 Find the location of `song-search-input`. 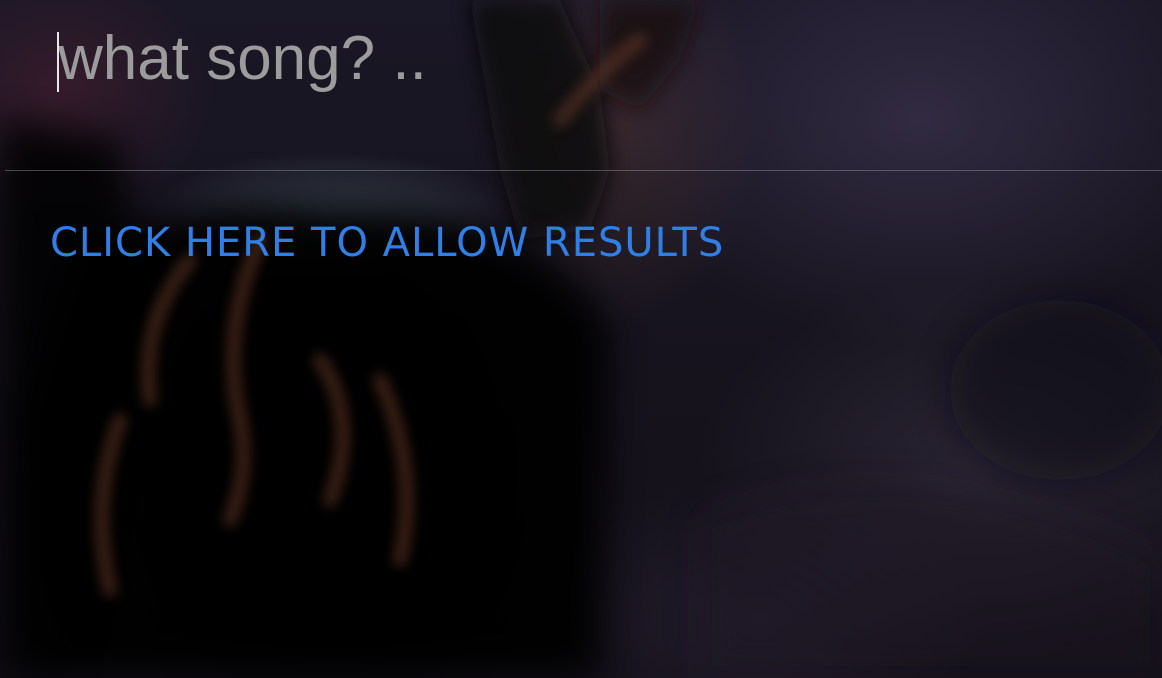

song-search-input is located at coordinates (588, 59).